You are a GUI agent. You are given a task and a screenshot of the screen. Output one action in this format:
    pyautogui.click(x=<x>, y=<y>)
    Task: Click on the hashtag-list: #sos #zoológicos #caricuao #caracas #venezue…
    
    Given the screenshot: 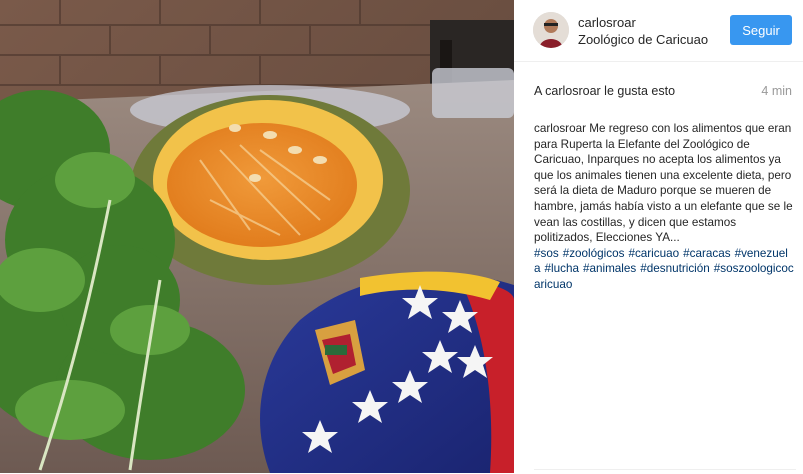 What is the action you would take?
    pyautogui.click(x=665, y=269)
    